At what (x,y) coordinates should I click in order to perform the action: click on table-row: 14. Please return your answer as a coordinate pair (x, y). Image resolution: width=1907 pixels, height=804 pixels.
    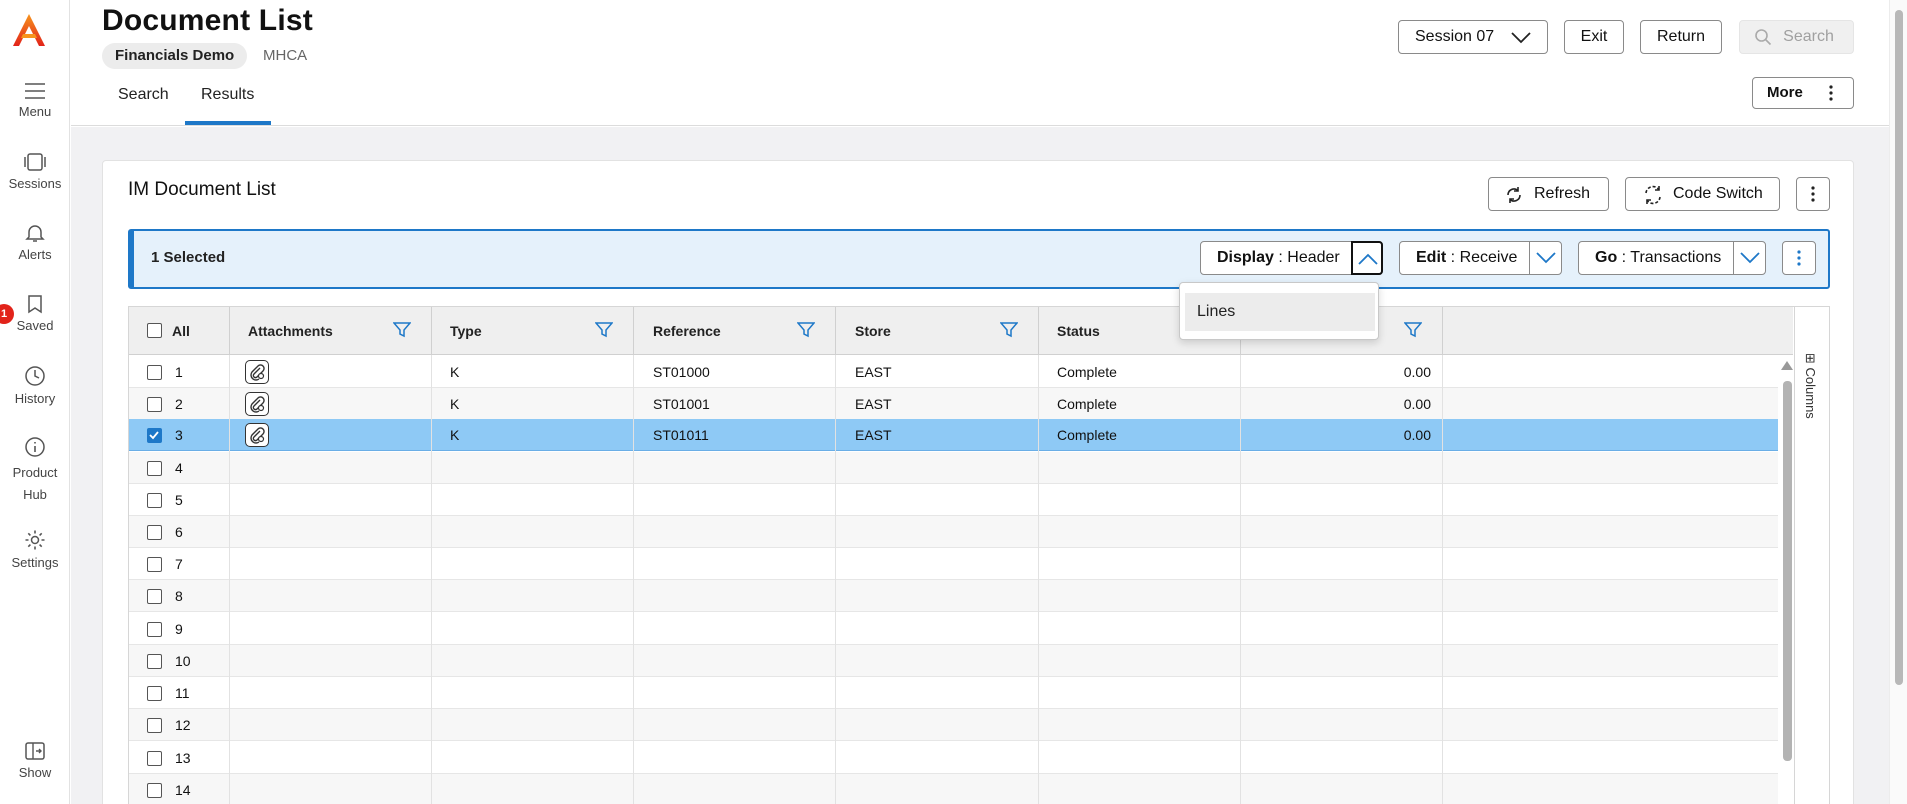
    Looking at the image, I should click on (953, 789).